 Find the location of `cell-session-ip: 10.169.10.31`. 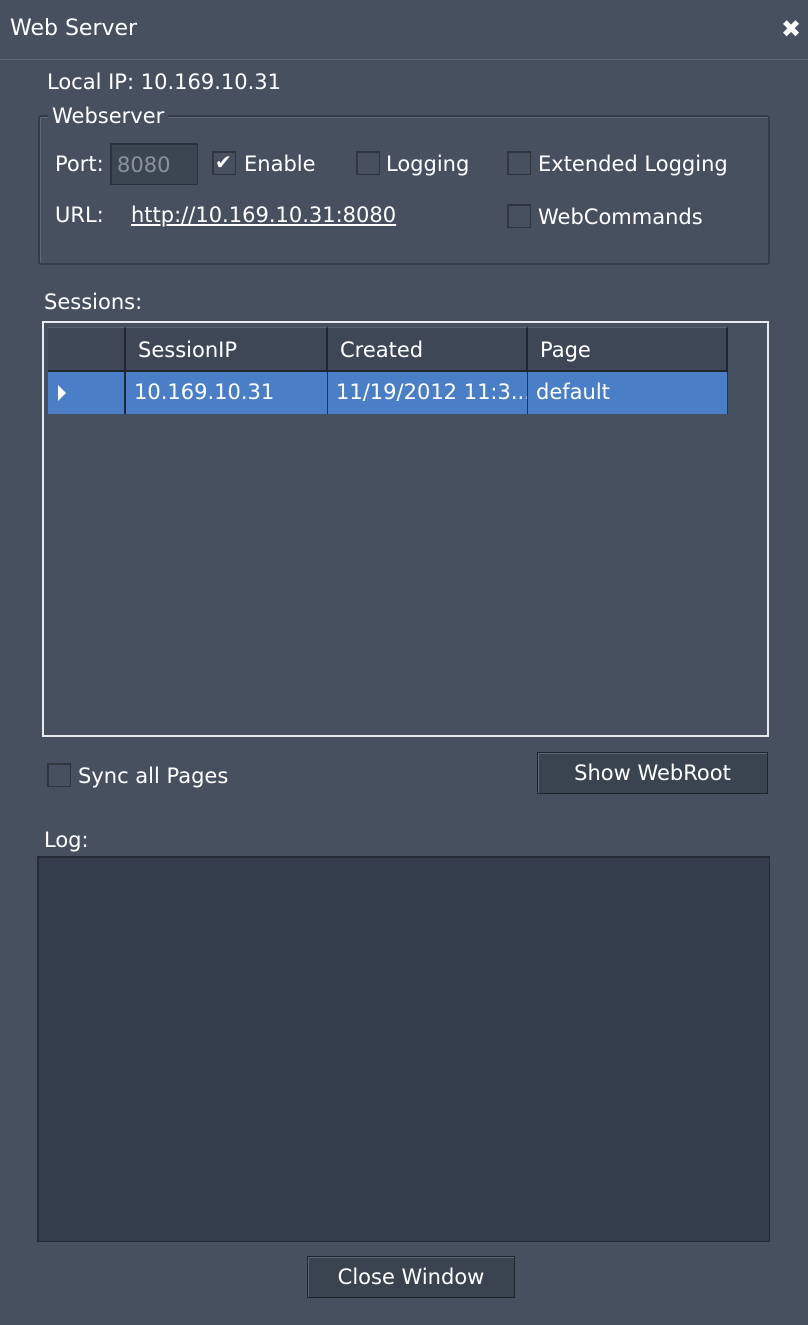

cell-session-ip: 10.169.10.31 is located at coordinates (227, 393).